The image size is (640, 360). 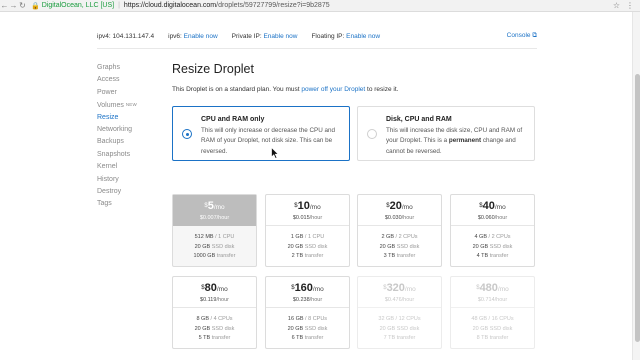 I want to click on sidebar-item-access: Access, so click(x=127, y=80).